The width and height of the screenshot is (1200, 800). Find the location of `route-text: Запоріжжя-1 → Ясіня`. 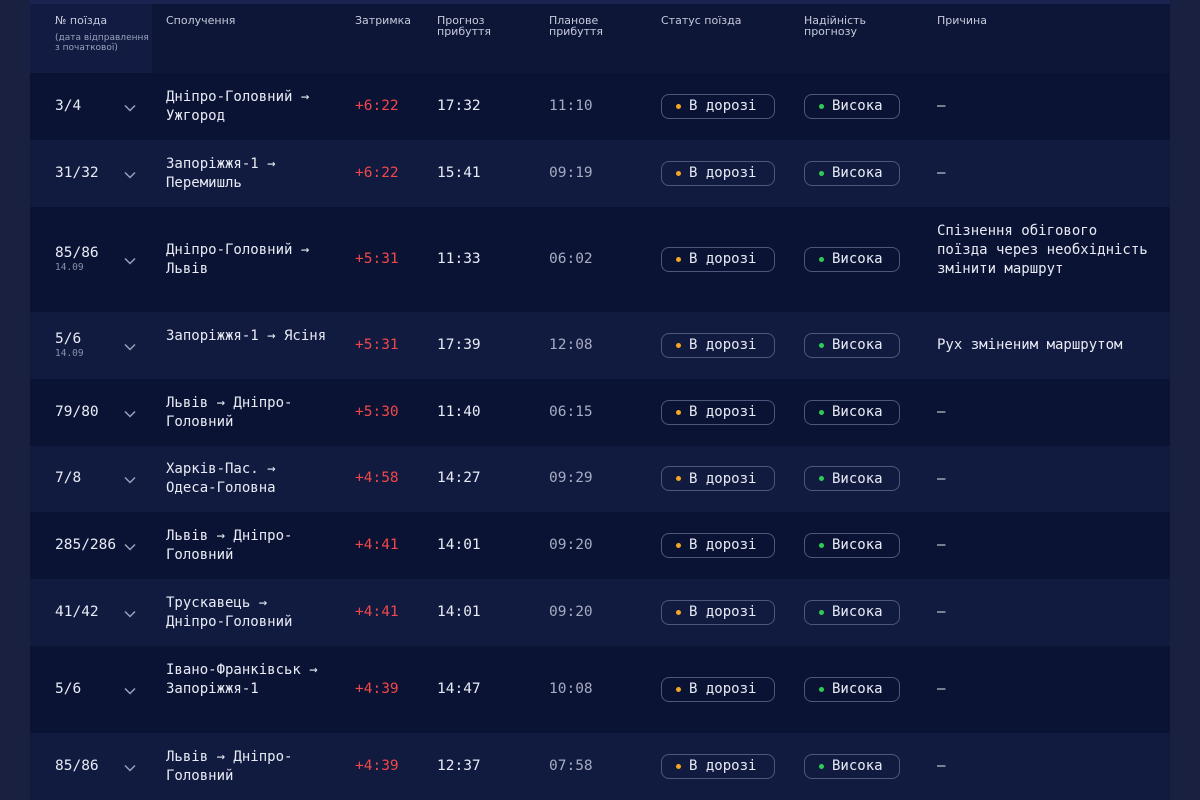

route-text: Запоріжжя-1 → Ясіня is located at coordinates (246, 335).